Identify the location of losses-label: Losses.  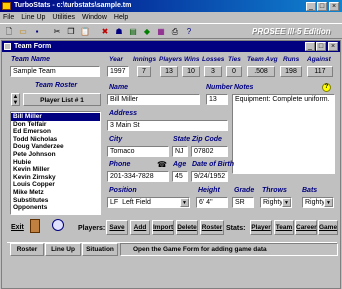
(213, 59).